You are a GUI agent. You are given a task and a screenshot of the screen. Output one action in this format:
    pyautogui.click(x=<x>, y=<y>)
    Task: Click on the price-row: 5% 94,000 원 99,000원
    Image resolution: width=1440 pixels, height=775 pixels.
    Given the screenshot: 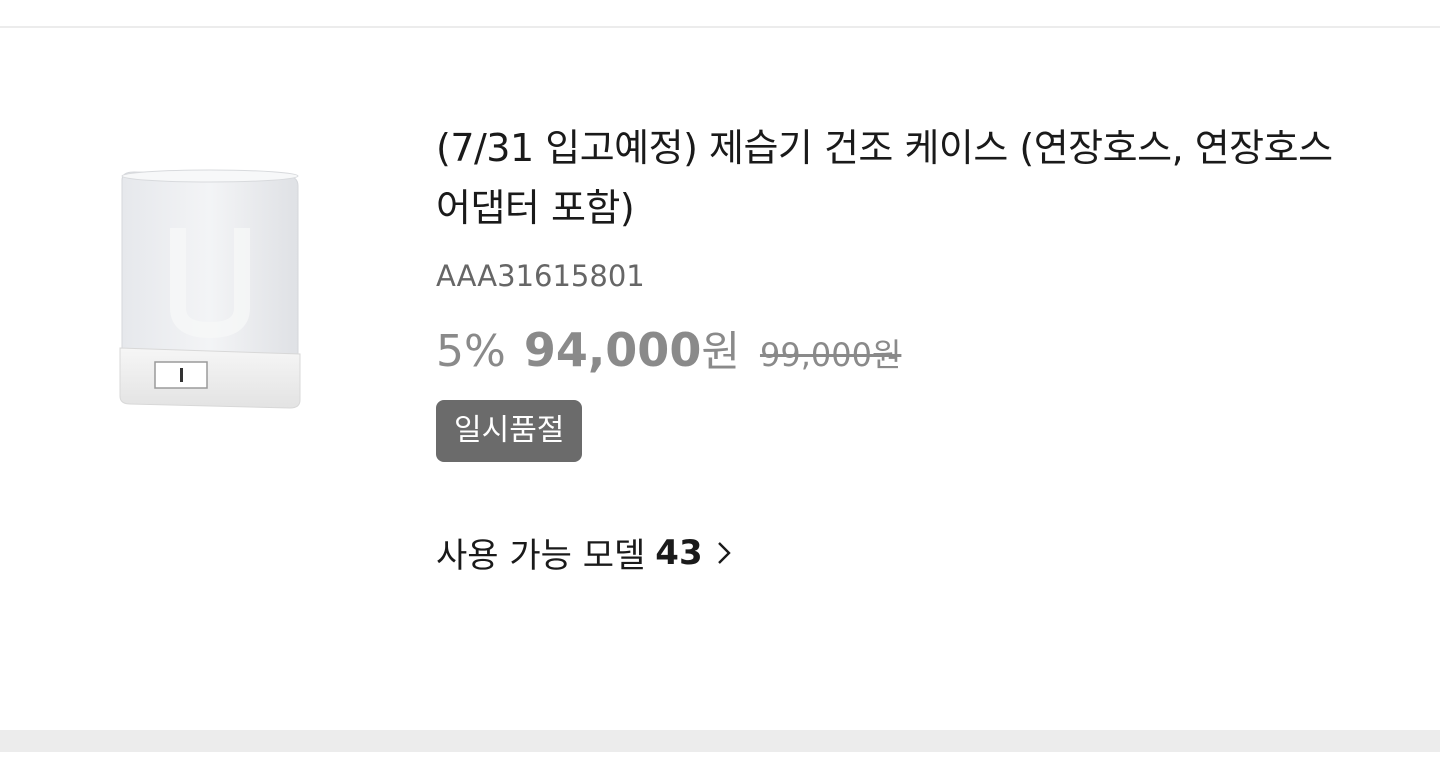 What is the action you would take?
    pyautogui.click(x=886, y=349)
    